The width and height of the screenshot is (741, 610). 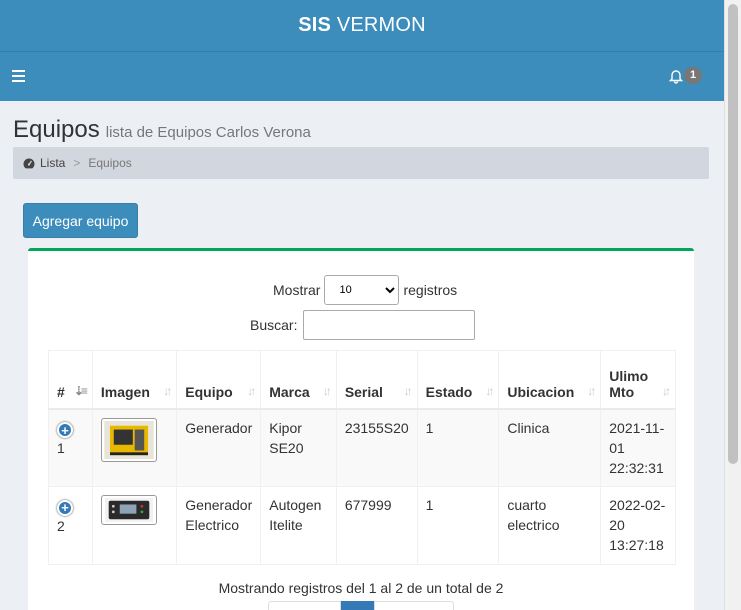 I want to click on page-length-control: Mostrar 10 registros, so click(x=365, y=290).